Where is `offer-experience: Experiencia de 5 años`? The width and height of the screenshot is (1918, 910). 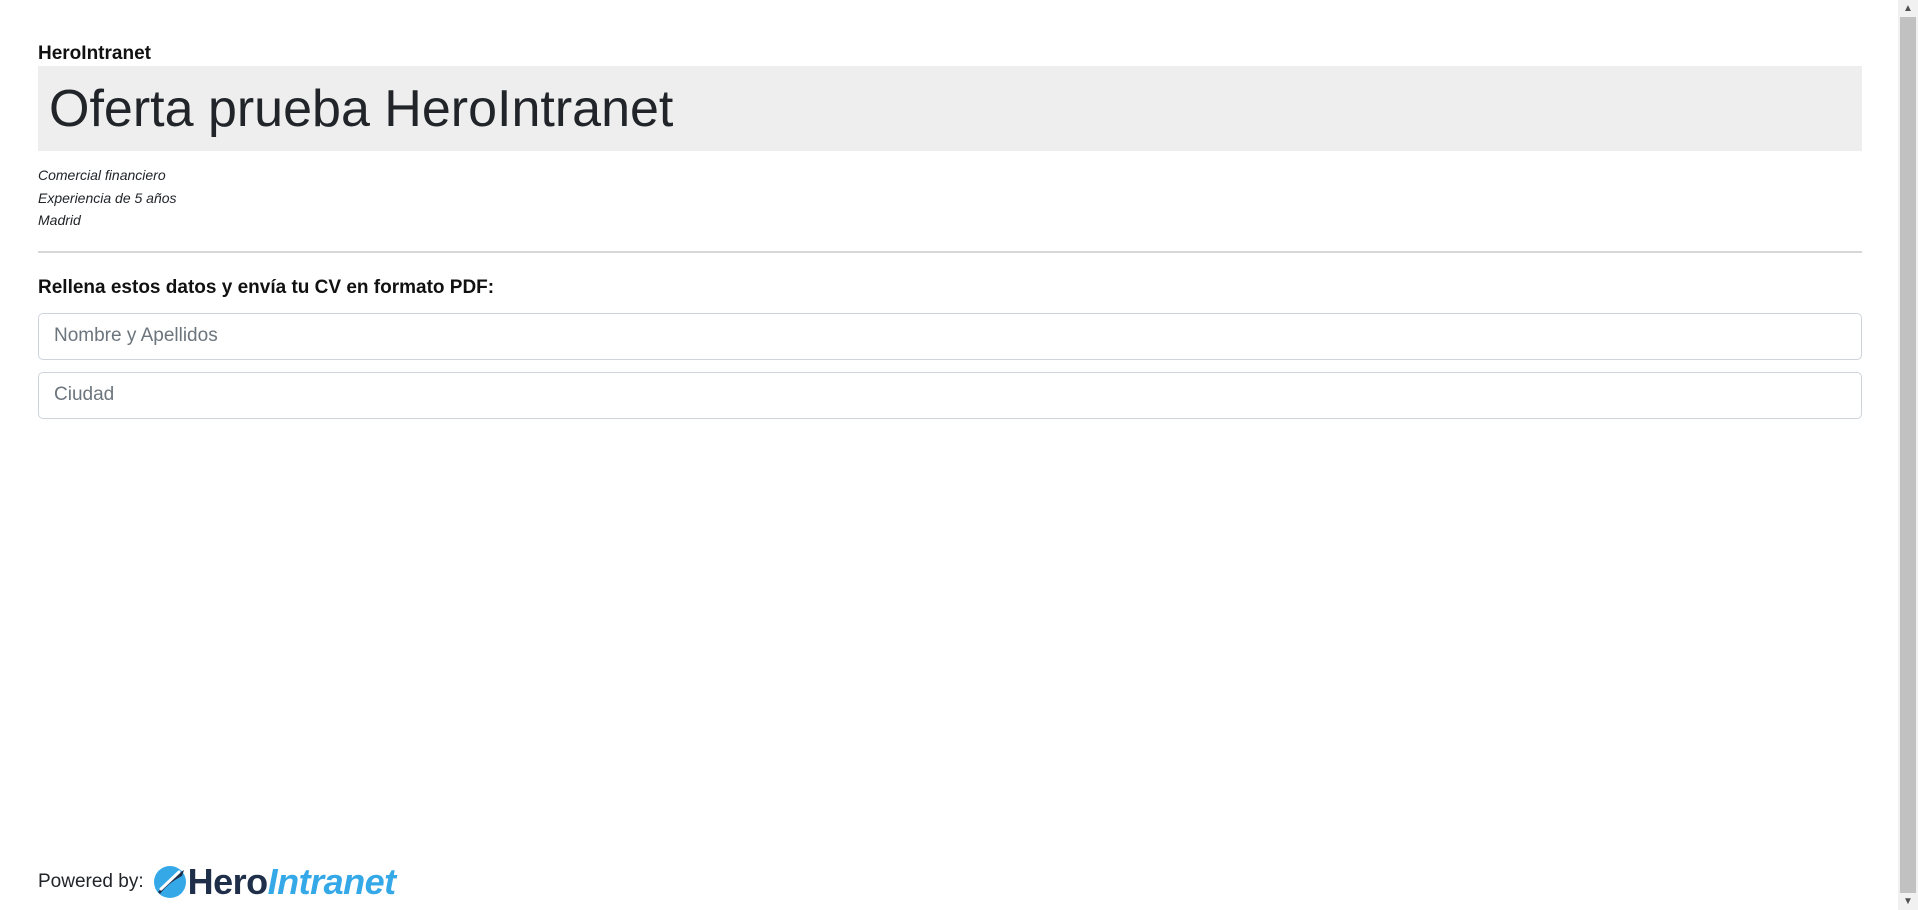 offer-experience: Experiencia de 5 años is located at coordinates (107, 197).